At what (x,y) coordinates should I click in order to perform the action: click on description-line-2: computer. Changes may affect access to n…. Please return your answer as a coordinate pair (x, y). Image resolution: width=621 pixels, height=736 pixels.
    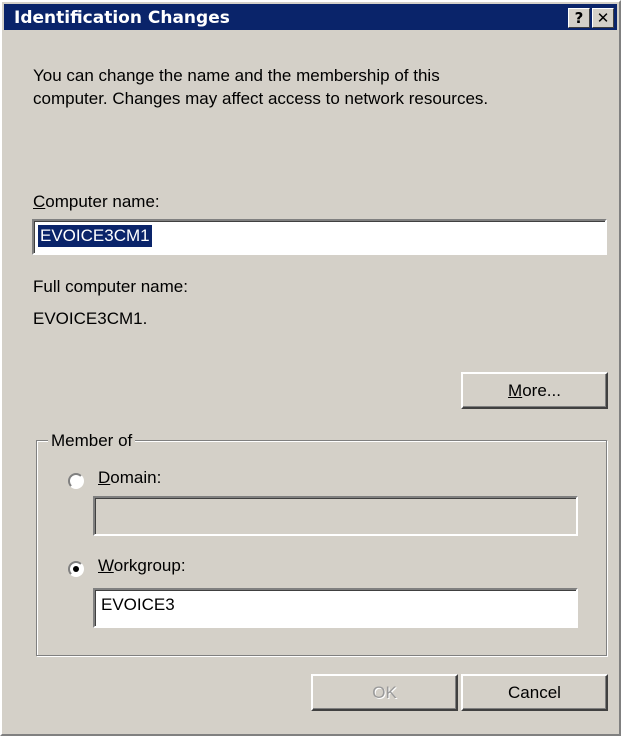
    Looking at the image, I should click on (261, 98).